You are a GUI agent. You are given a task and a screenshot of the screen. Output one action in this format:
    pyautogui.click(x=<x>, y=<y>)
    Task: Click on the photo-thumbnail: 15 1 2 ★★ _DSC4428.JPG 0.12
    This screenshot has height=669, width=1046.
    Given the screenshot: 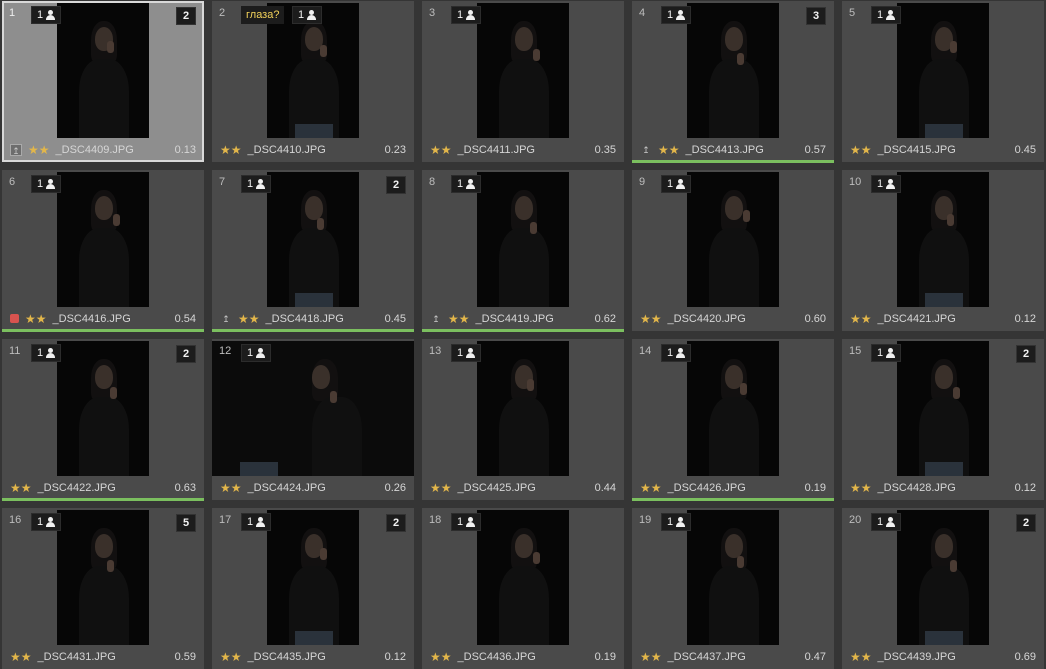 What is the action you would take?
    pyautogui.click(x=943, y=419)
    